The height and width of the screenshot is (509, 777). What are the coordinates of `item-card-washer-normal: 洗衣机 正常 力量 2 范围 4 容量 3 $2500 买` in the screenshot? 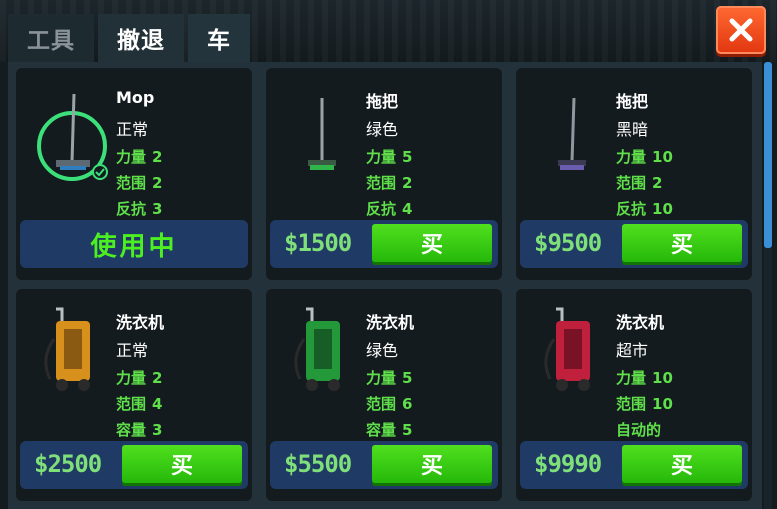 It's located at (134, 395).